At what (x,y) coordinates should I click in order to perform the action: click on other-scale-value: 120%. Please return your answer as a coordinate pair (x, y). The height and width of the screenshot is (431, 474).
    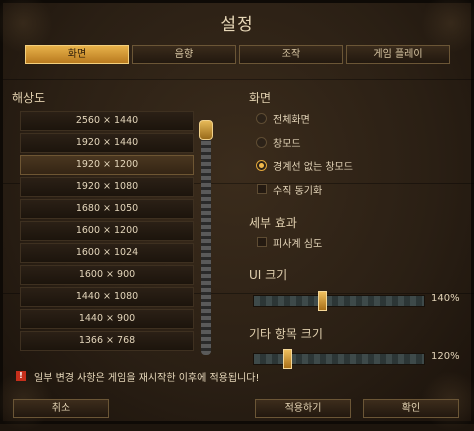
    Looking at the image, I should click on (445, 356).